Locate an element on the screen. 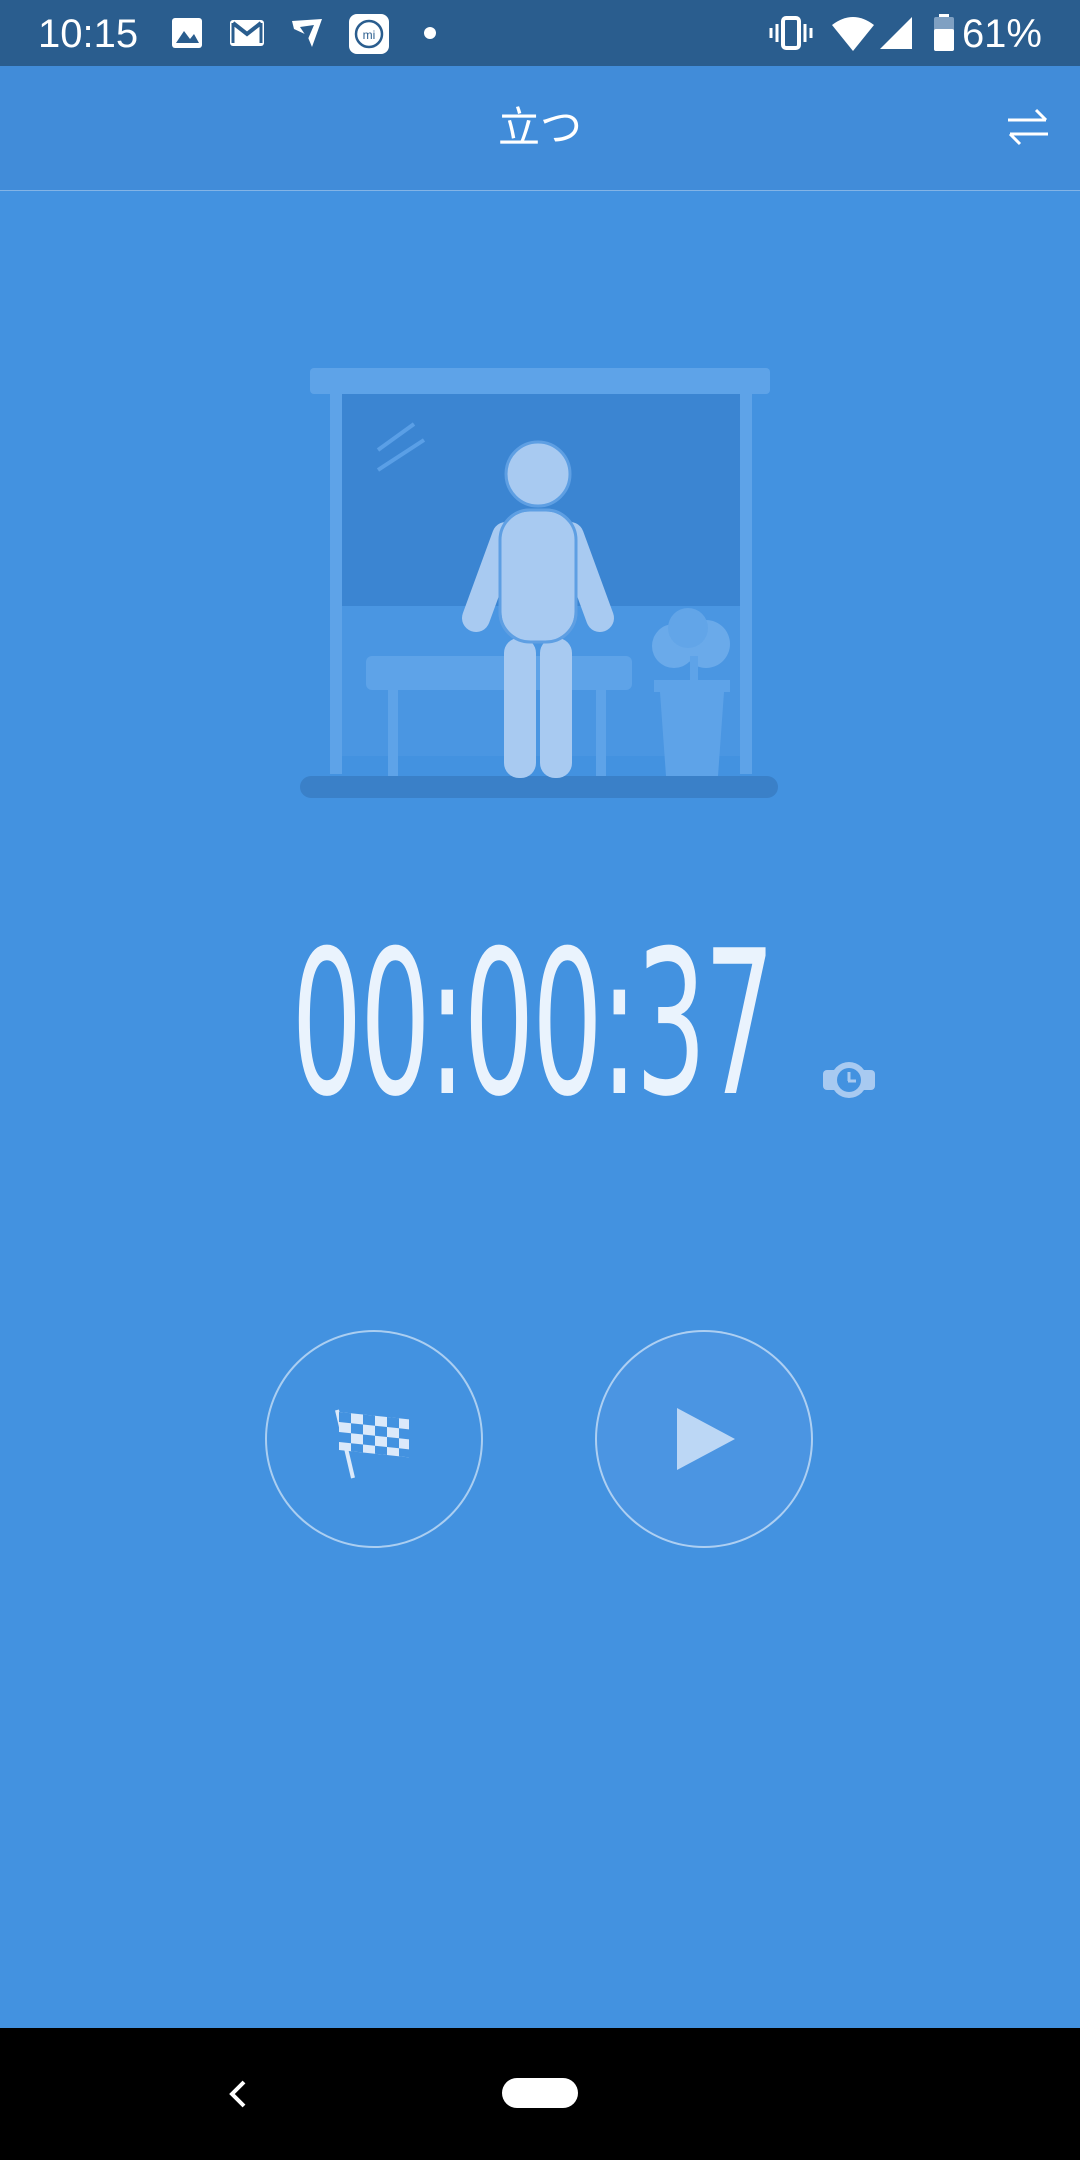 The width and height of the screenshot is (1080, 2160). checkered-flag-icon is located at coordinates (372, 1444).